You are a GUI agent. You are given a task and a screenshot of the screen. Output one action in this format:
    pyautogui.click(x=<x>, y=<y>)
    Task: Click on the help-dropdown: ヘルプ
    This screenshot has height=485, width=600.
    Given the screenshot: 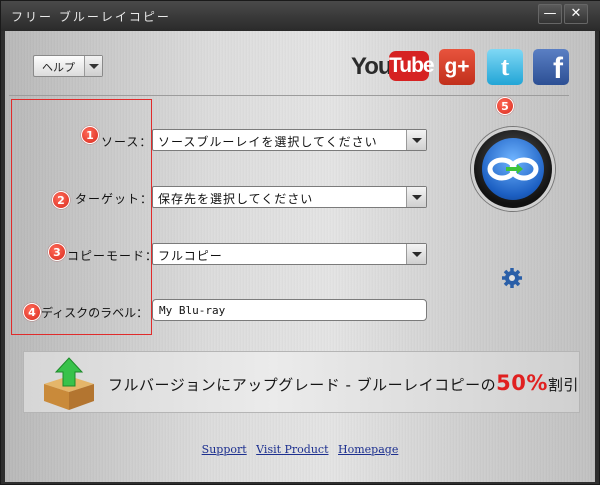 What is the action you would take?
    pyautogui.click(x=68, y=66)
    